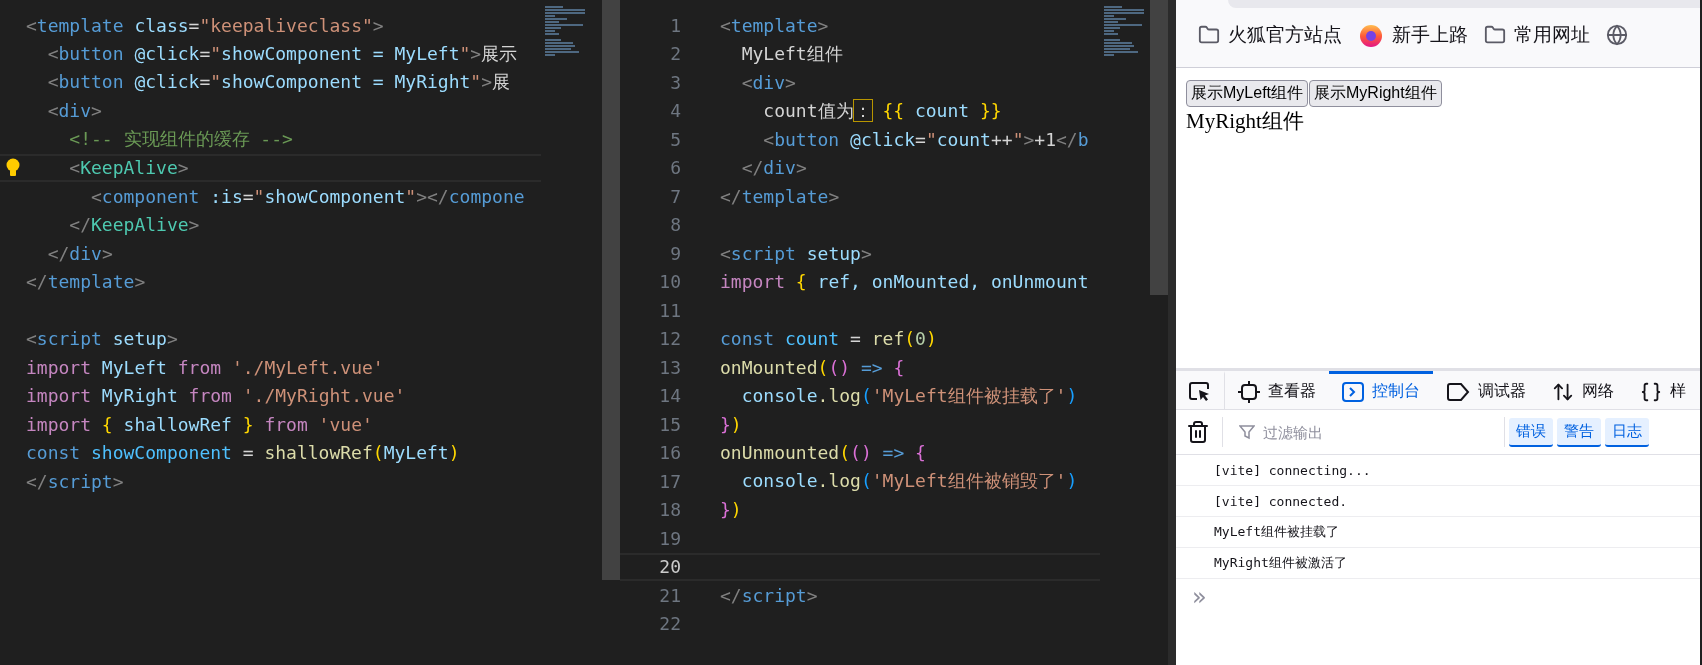 The image size is (1702, 665). Describe the element at coordinates (282, 53) in the screenshot. I see `code-line: <button @click="showComponent = MyLeft">展示` at that location.